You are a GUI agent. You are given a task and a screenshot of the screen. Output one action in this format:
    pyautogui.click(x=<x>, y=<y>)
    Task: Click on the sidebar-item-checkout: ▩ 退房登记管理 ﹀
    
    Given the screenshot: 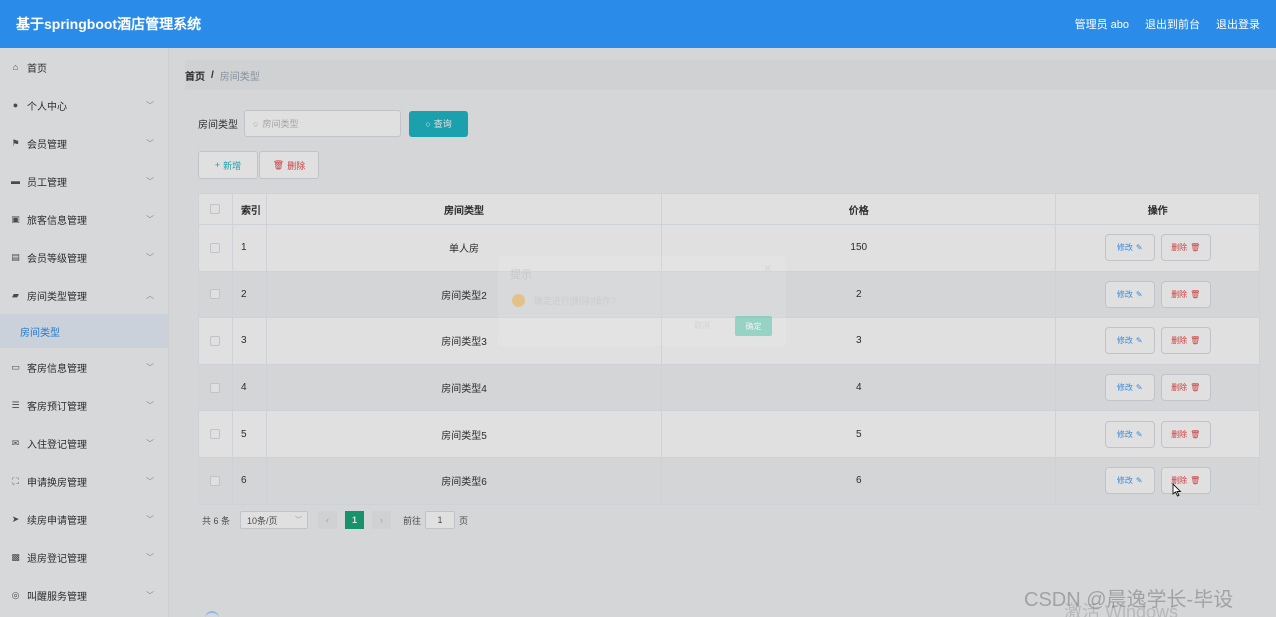 What is the action you would take?
    pyautogui.click(x=84, y=557)
    